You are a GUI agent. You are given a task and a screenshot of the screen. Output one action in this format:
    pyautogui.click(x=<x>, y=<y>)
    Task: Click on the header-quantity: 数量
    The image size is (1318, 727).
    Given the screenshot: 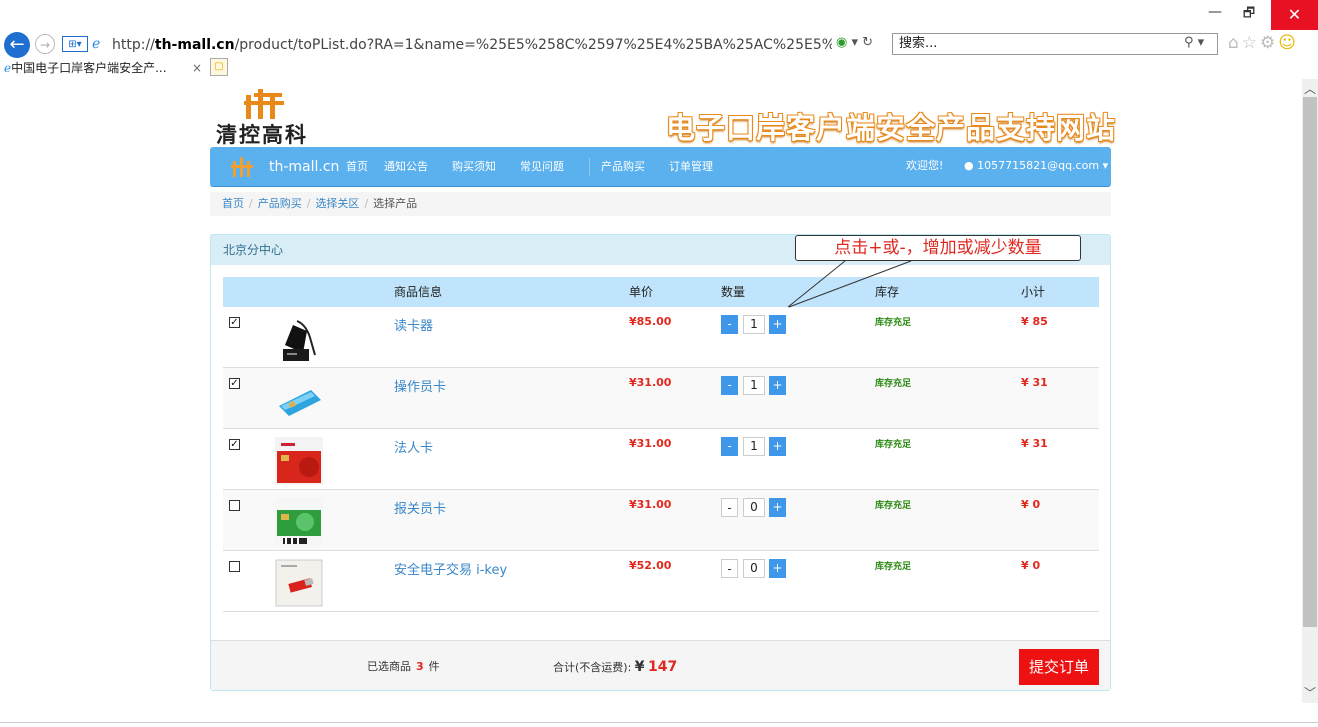 What is the action you would take?
    pyautogui.click(x=733, y=292)
    